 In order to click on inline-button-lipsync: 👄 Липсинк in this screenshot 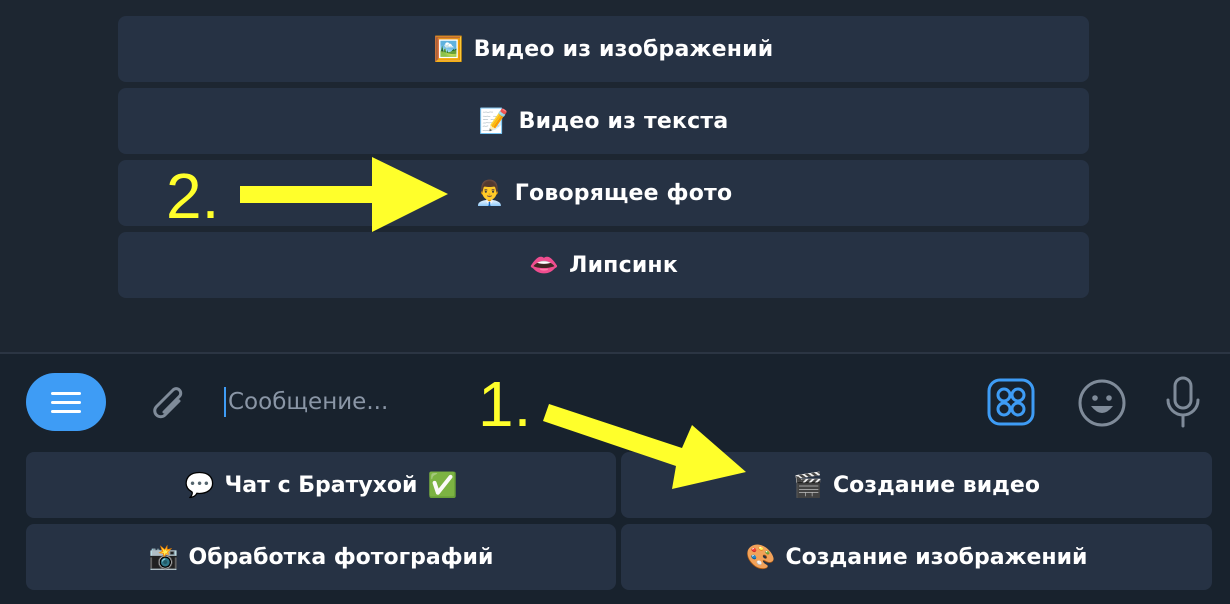, I will do `click(603, 265)`.